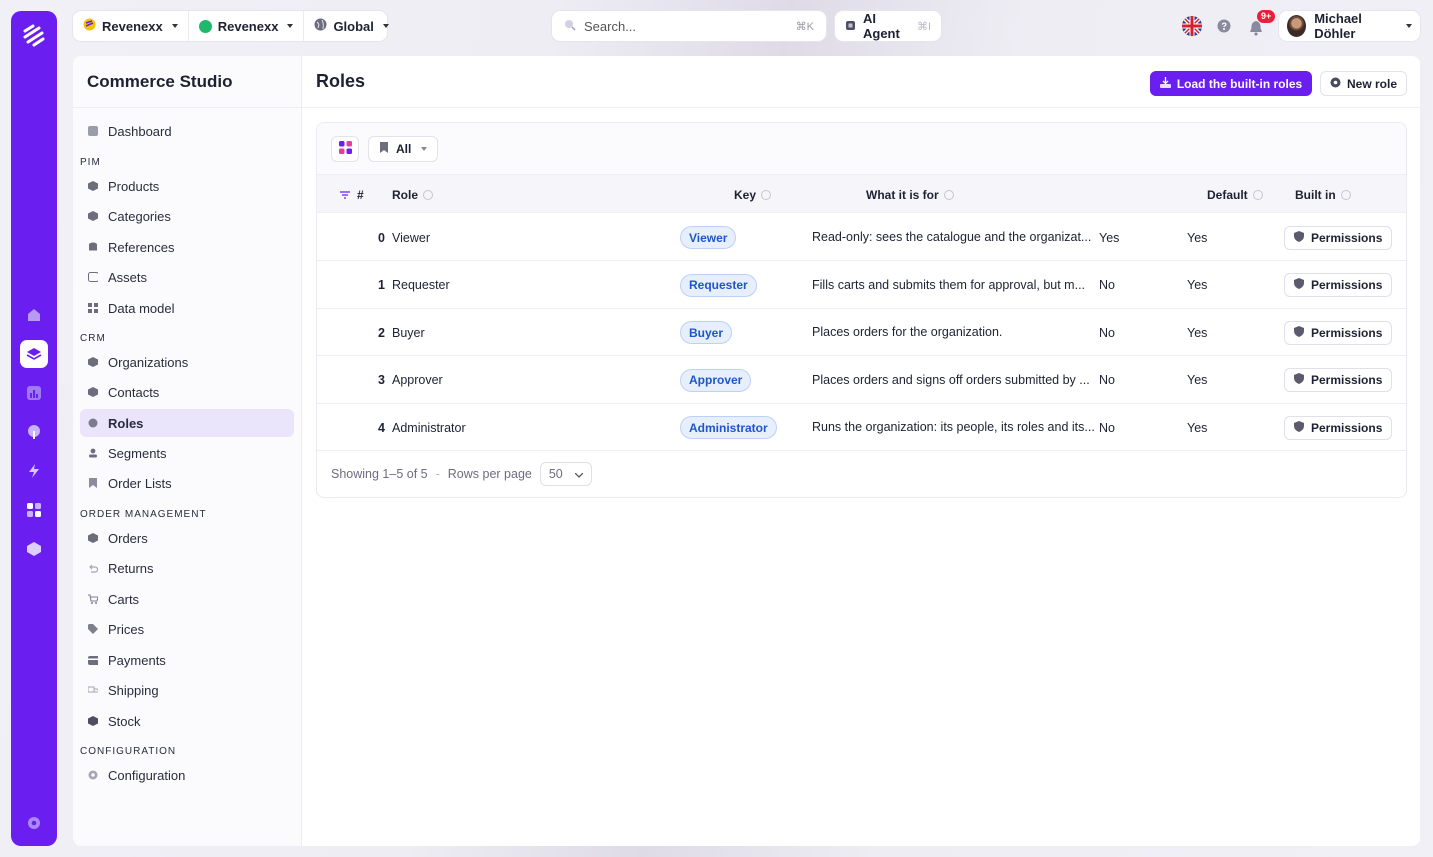 The width and height of the screenshot is (1433, 857). I want to click on col-num: #, so click(360, 194).